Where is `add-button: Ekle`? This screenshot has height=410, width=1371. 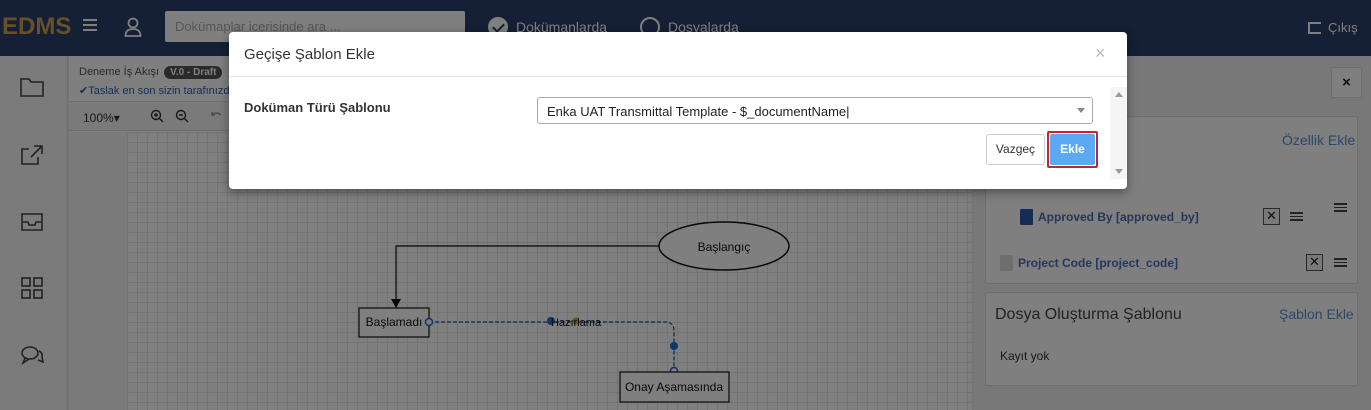 add-button: Ekle is located at coordinates (1072, 149).